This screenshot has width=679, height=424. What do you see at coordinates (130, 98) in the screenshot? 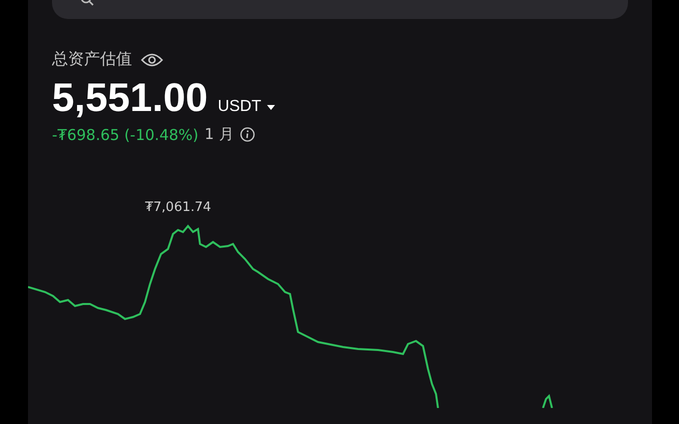
I see `total-amount: 5,551.00` at bounding box center [130, 98].